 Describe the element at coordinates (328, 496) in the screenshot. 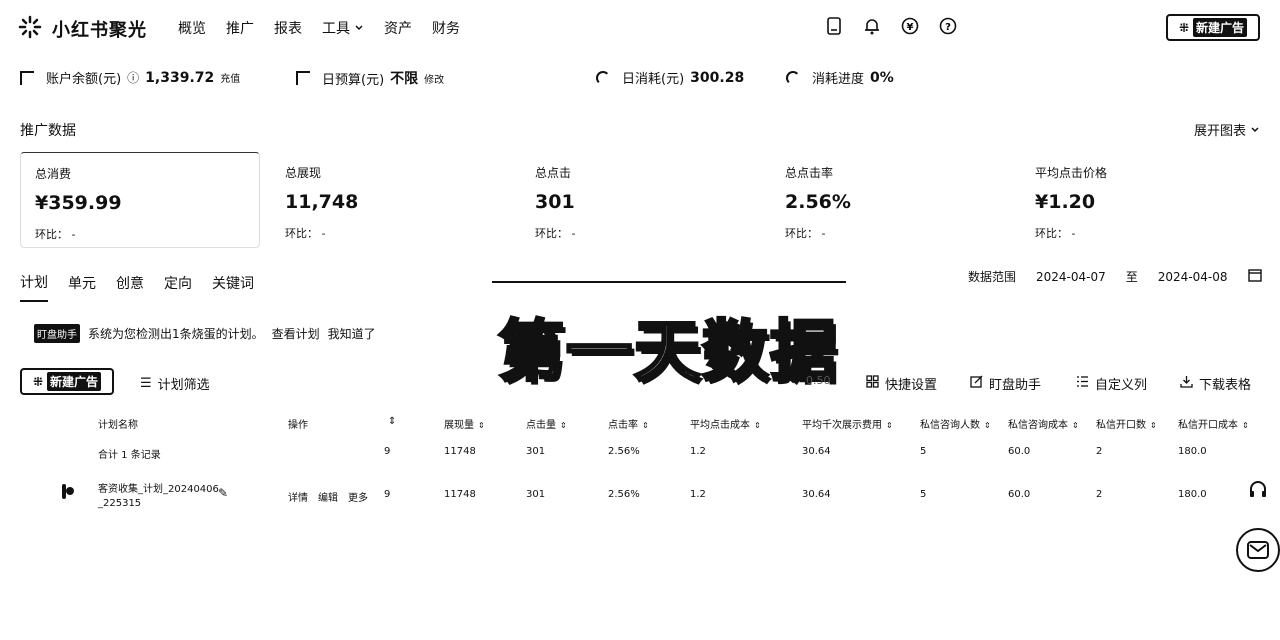

I see `action-edit: 编辑` at that location.